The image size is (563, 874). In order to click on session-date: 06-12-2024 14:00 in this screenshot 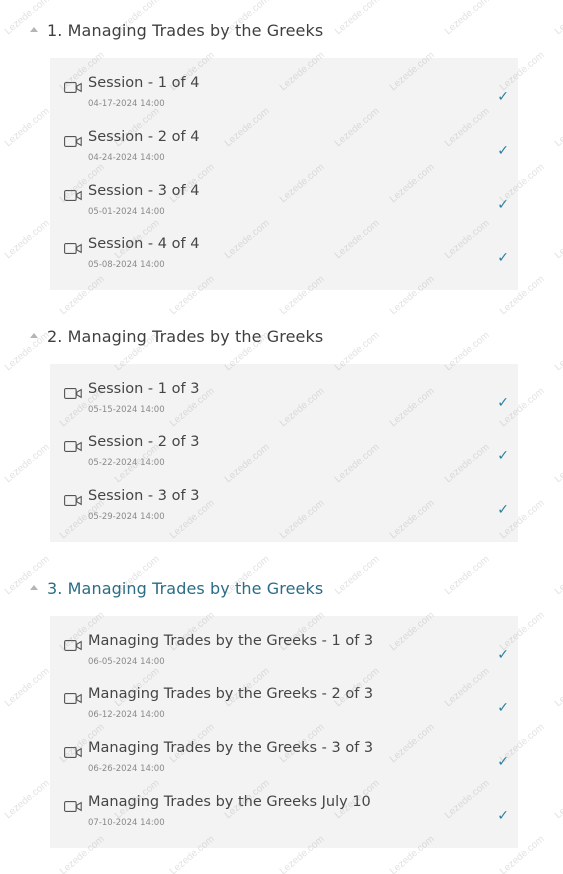, I will do `click(126, 715)`.